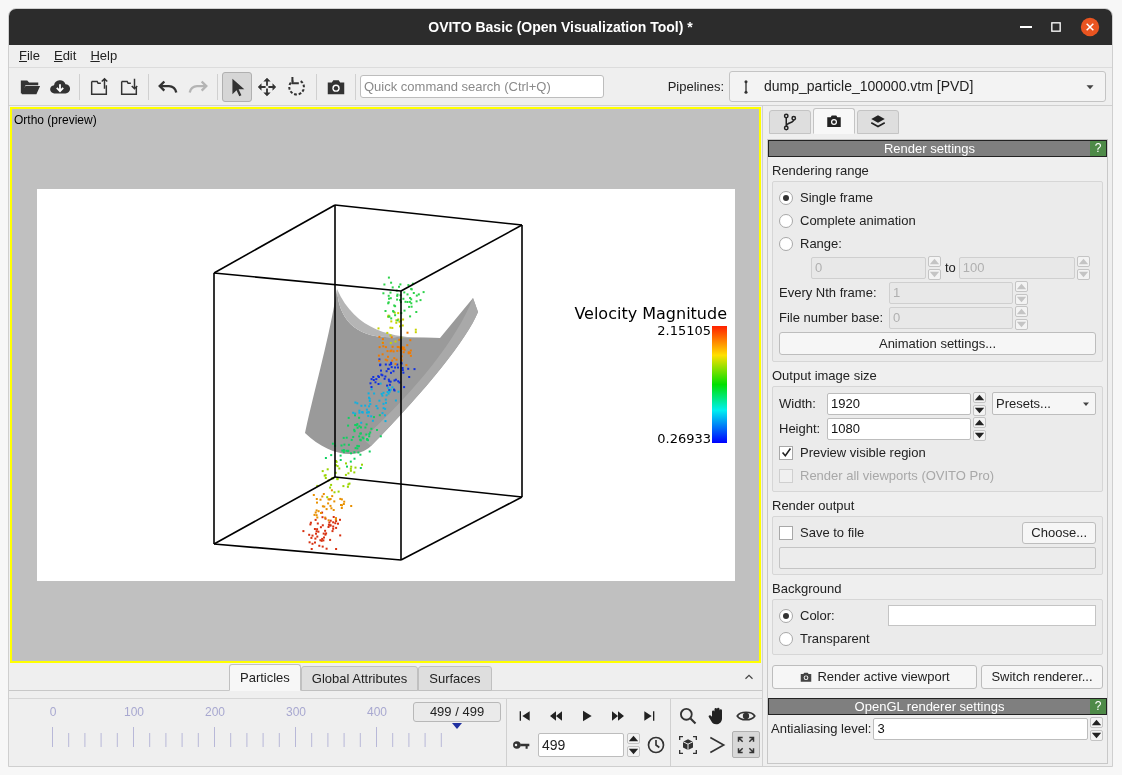  What do you see at coordinates (878, 122) in the screenshot?
I see `layers-tab` at bounding box center [878, 122].